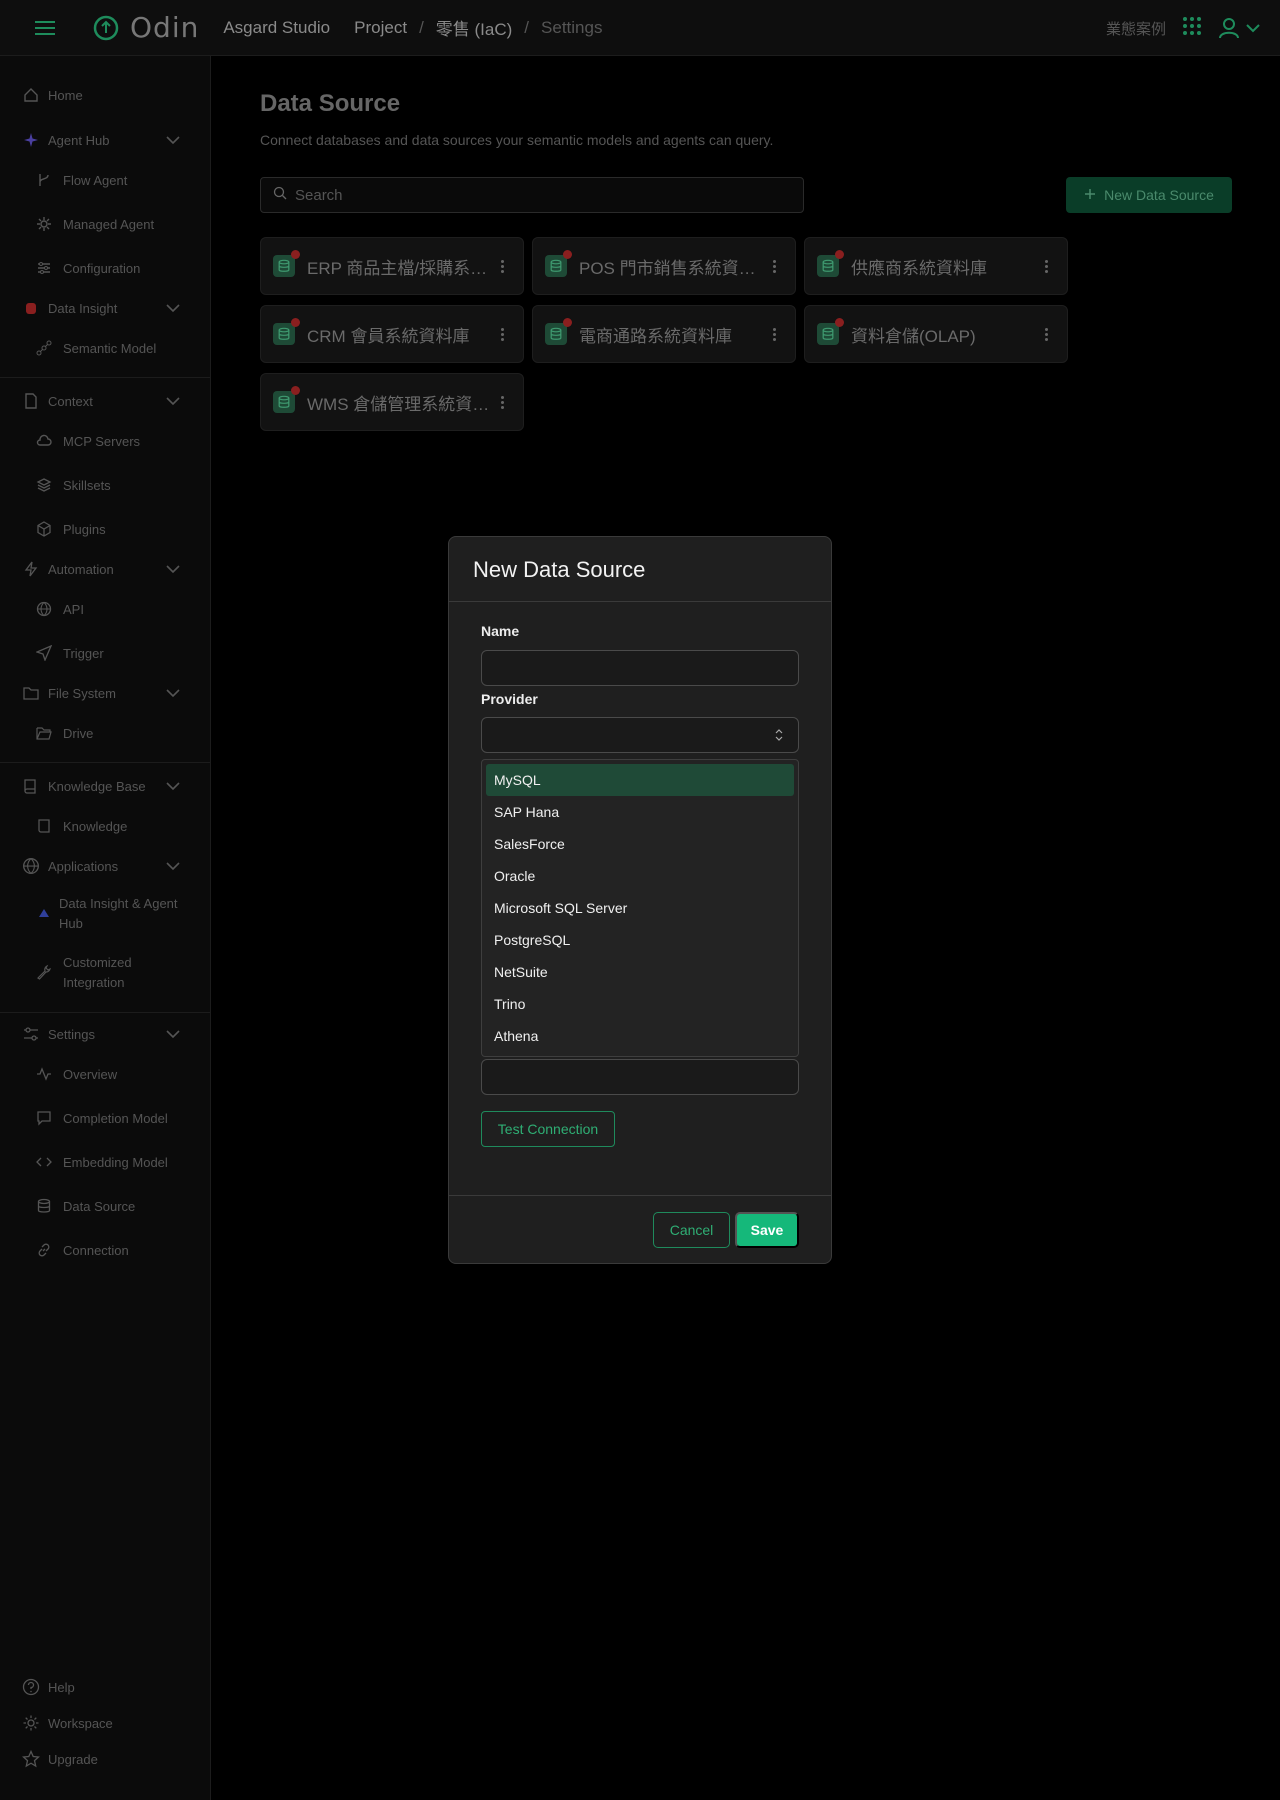 This screenshot has width=1280, height=1800. Describe the element at coordinates (640, 1077) in the screenshot. I see `connection-input` at that location.